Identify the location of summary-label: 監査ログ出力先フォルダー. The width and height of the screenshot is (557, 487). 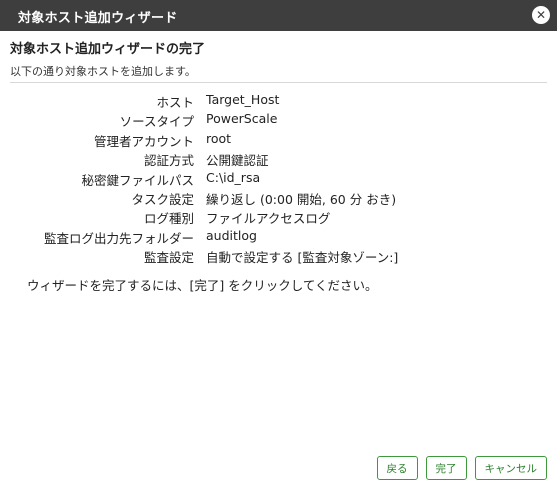
(118, 238).